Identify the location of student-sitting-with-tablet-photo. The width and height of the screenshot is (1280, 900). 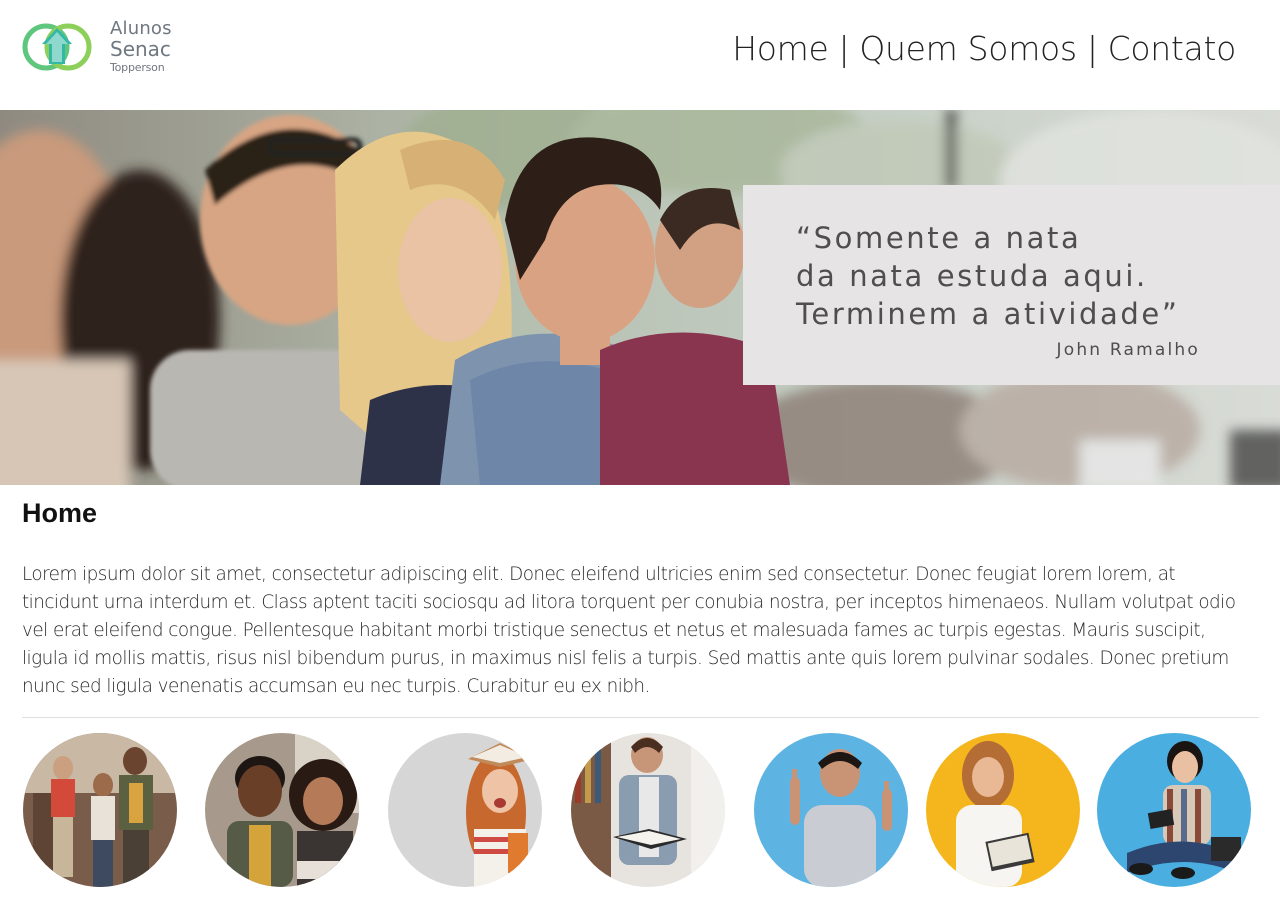
(1174, 810).